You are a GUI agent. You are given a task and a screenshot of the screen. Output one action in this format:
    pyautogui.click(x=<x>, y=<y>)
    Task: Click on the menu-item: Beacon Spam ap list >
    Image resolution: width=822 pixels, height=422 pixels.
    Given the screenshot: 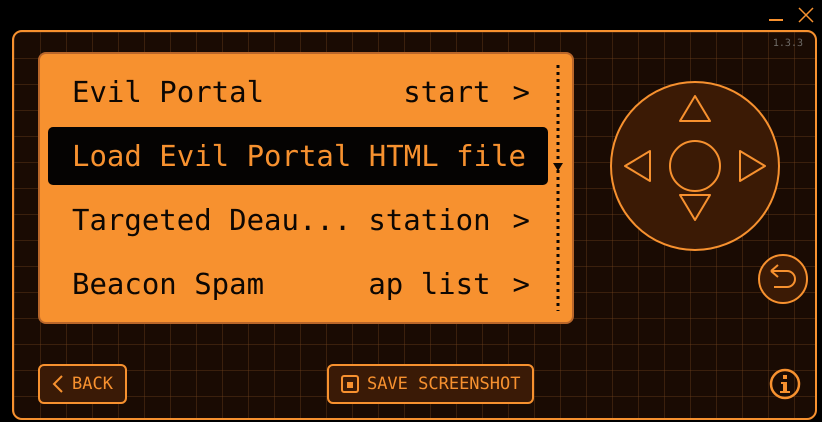 What is the action you would take?
    pyautogui.click(x=298, y=284)
    